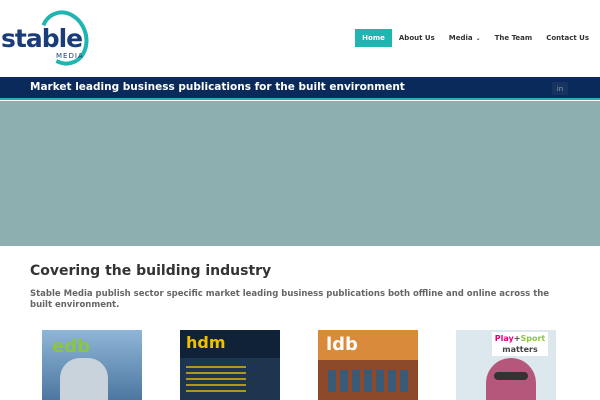 This screenshot has width=600, height=400. Describe the element at coordinates (520, 349) in the screenshot. I see `logo-matters: matters` at that location.